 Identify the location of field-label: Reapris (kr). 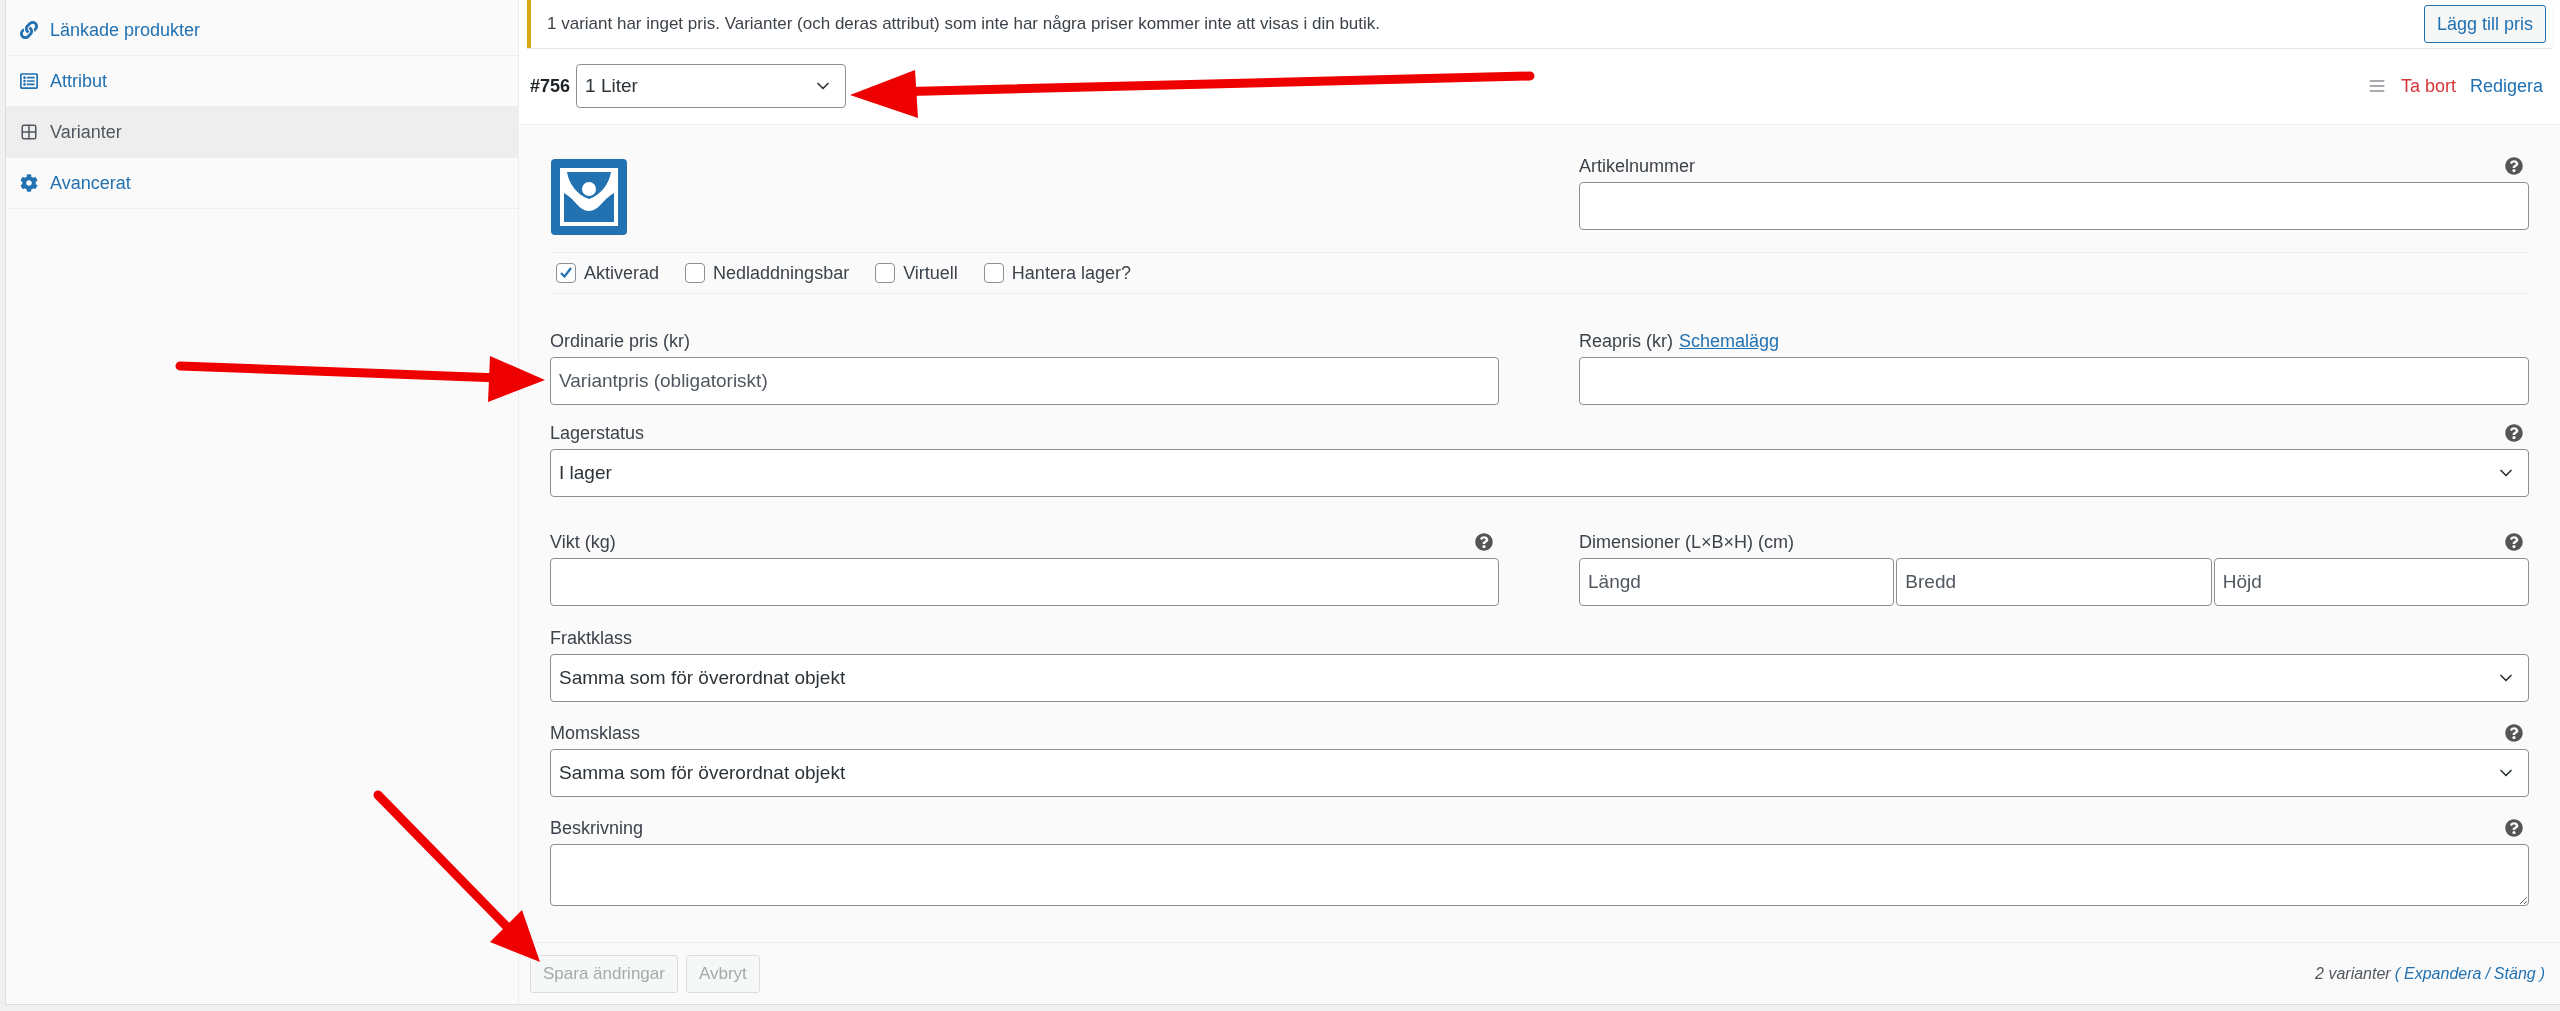
(1626, 341).